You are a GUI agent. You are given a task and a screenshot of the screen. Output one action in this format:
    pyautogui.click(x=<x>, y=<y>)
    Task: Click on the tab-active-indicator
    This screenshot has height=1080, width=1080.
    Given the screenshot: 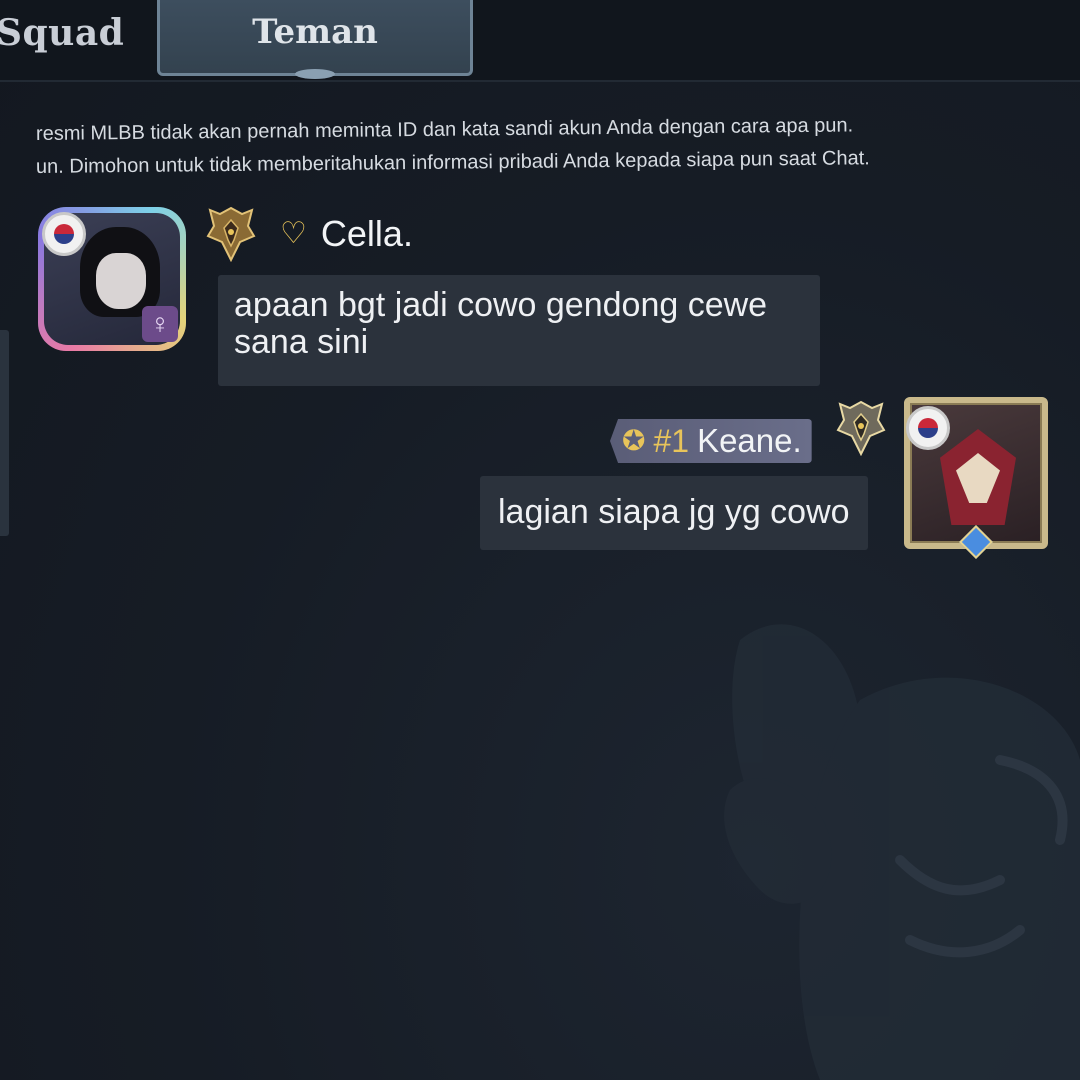 What is the action you would take?
    pyautogui.click(x=315, y=74)
    